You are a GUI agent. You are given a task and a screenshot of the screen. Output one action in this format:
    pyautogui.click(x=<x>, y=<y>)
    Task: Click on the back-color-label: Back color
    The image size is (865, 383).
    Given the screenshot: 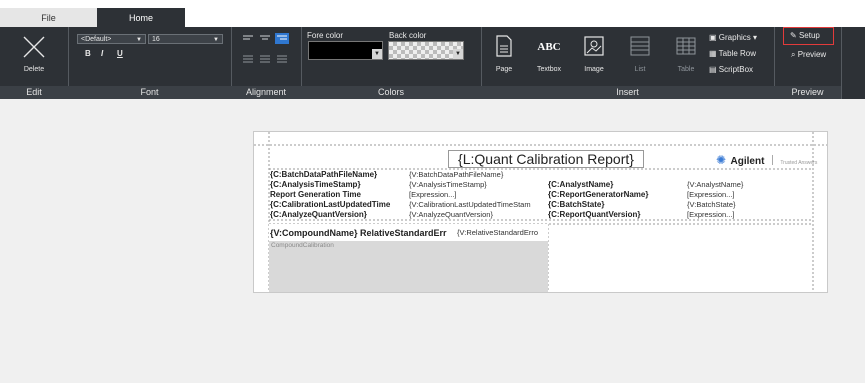 What is the action you would take?
    pyautogui.click(x=408, y=35)
    